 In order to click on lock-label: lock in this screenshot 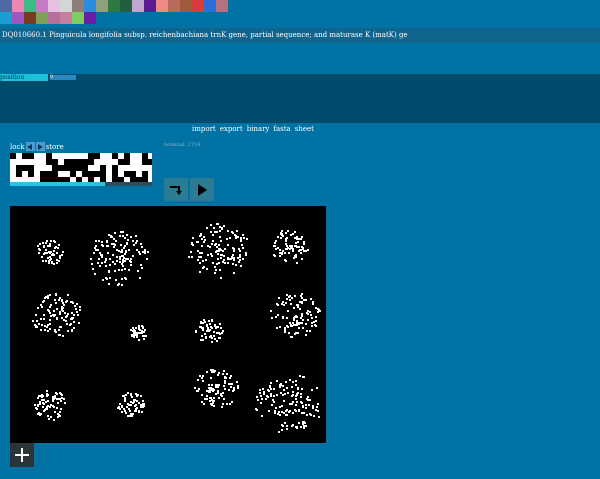, I will do `click(17, 147)`.